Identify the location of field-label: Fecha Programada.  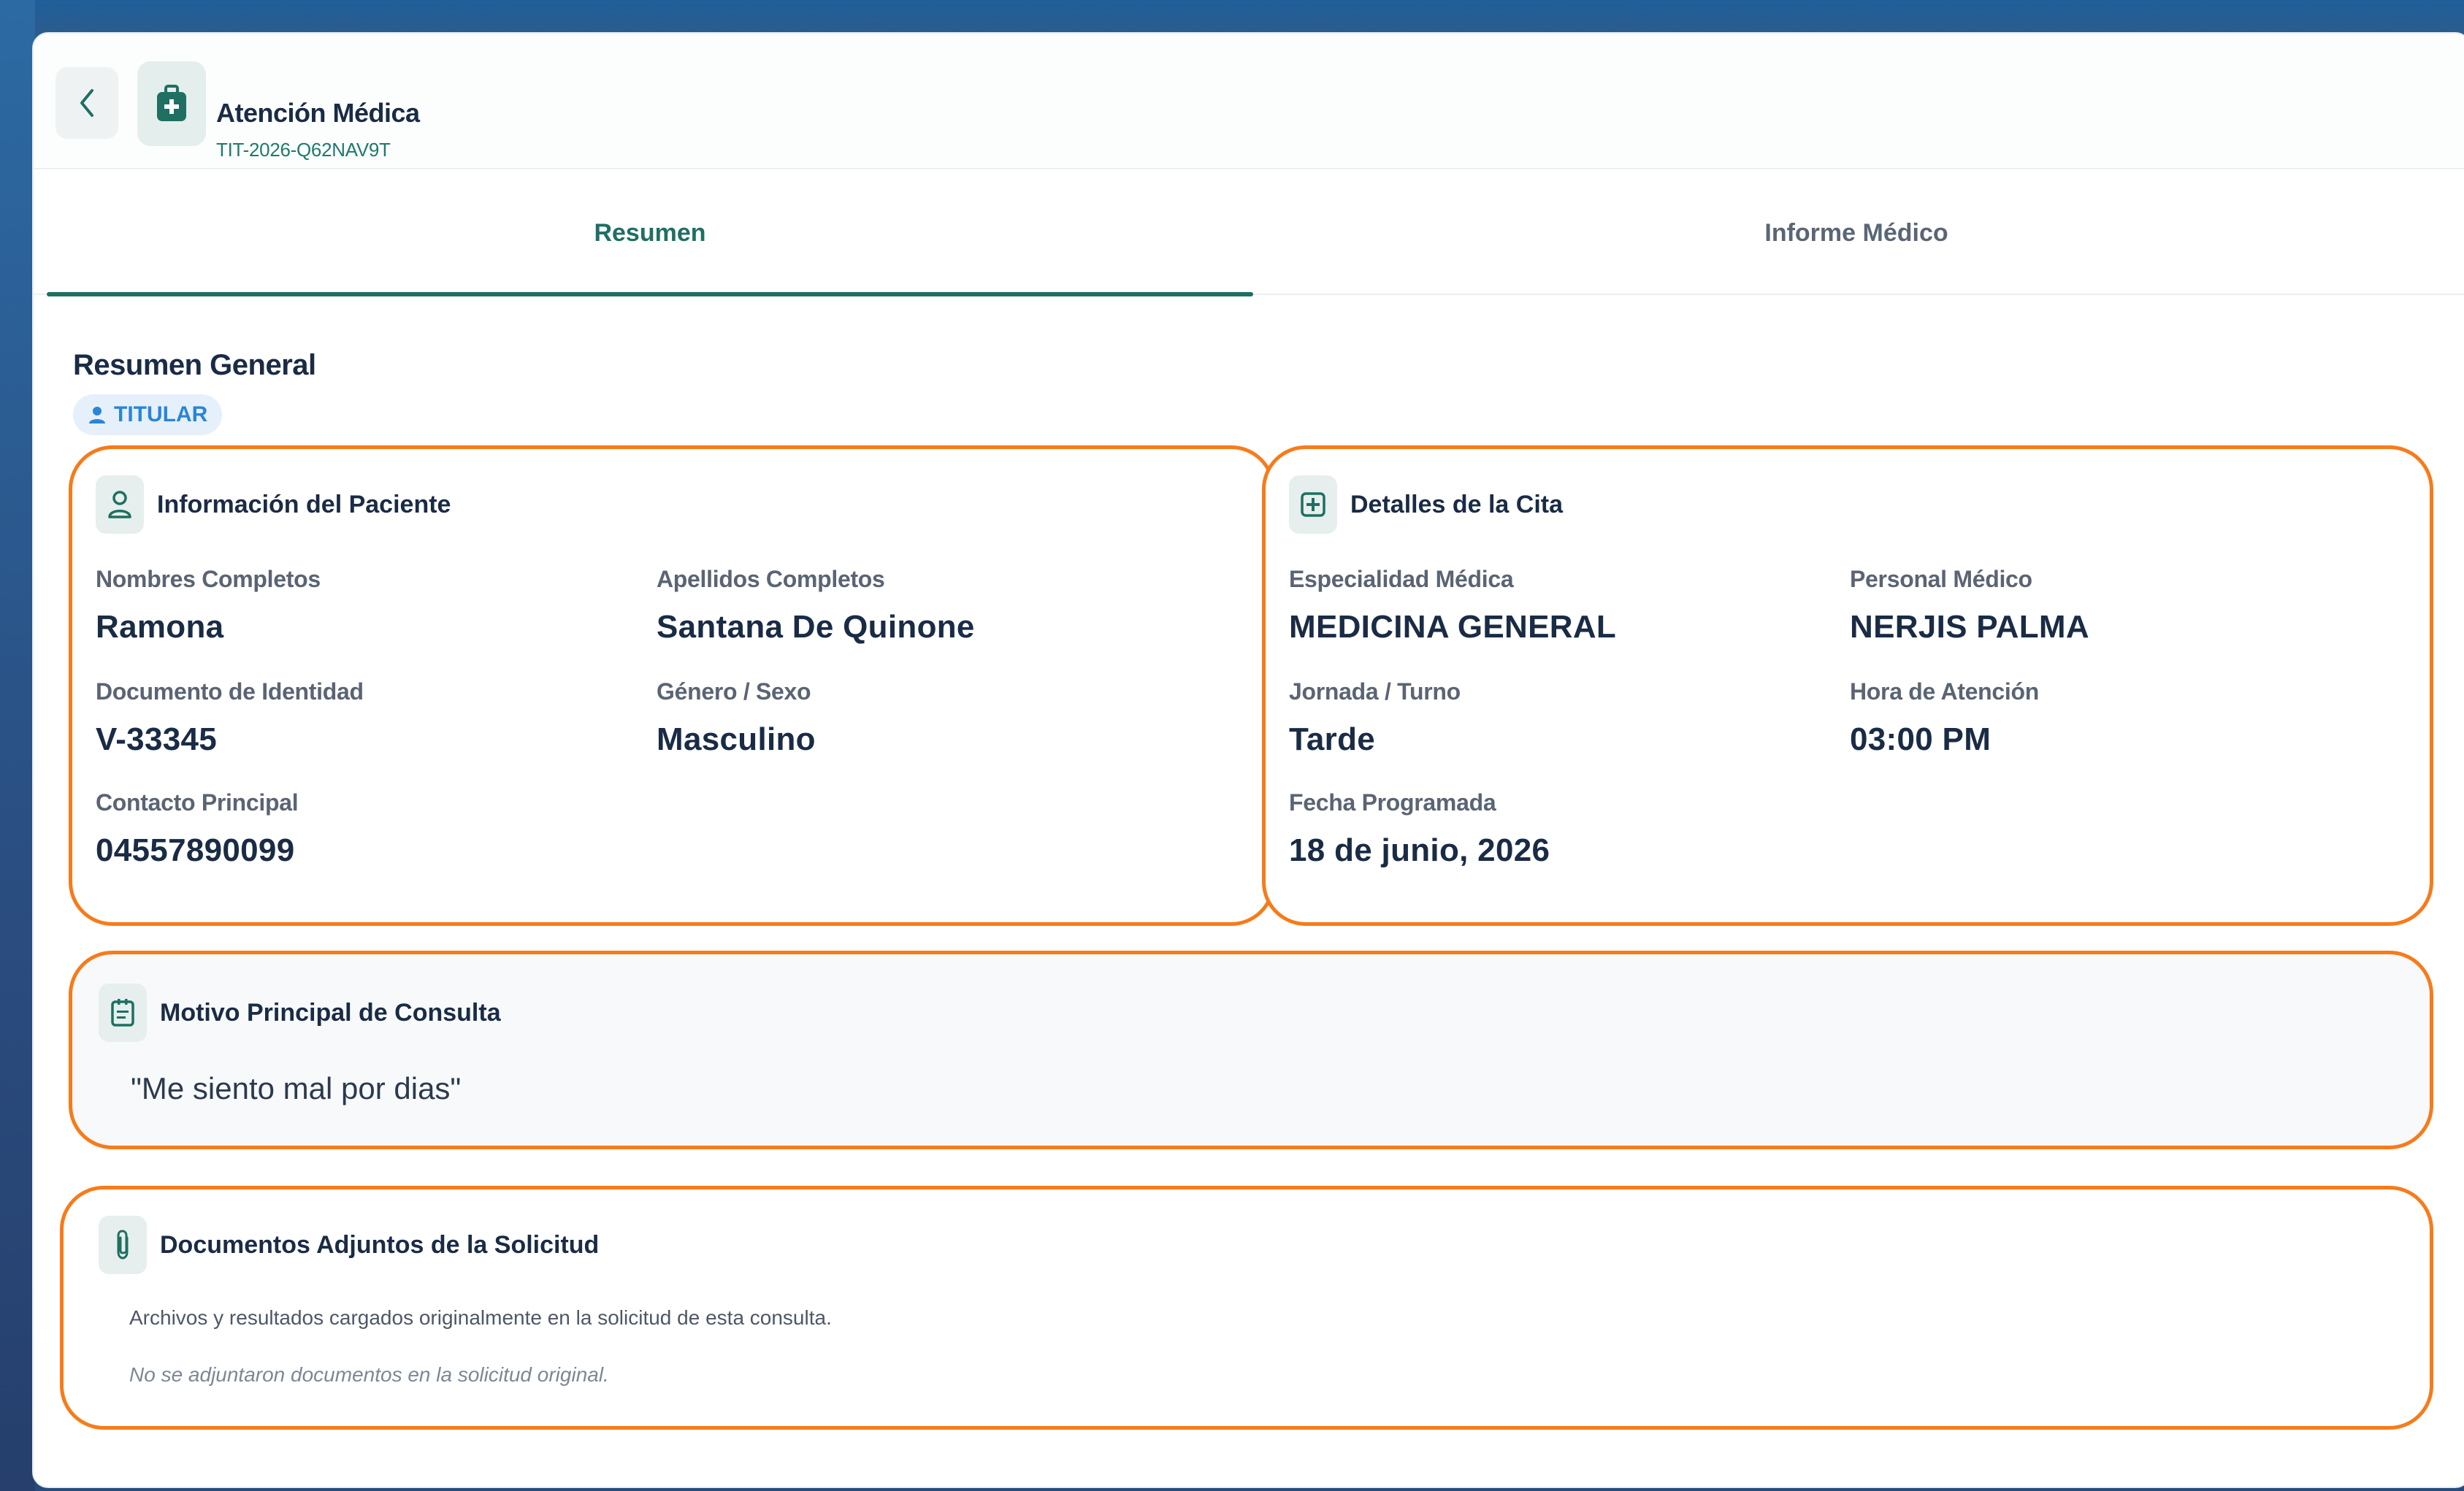
(1392, 802).